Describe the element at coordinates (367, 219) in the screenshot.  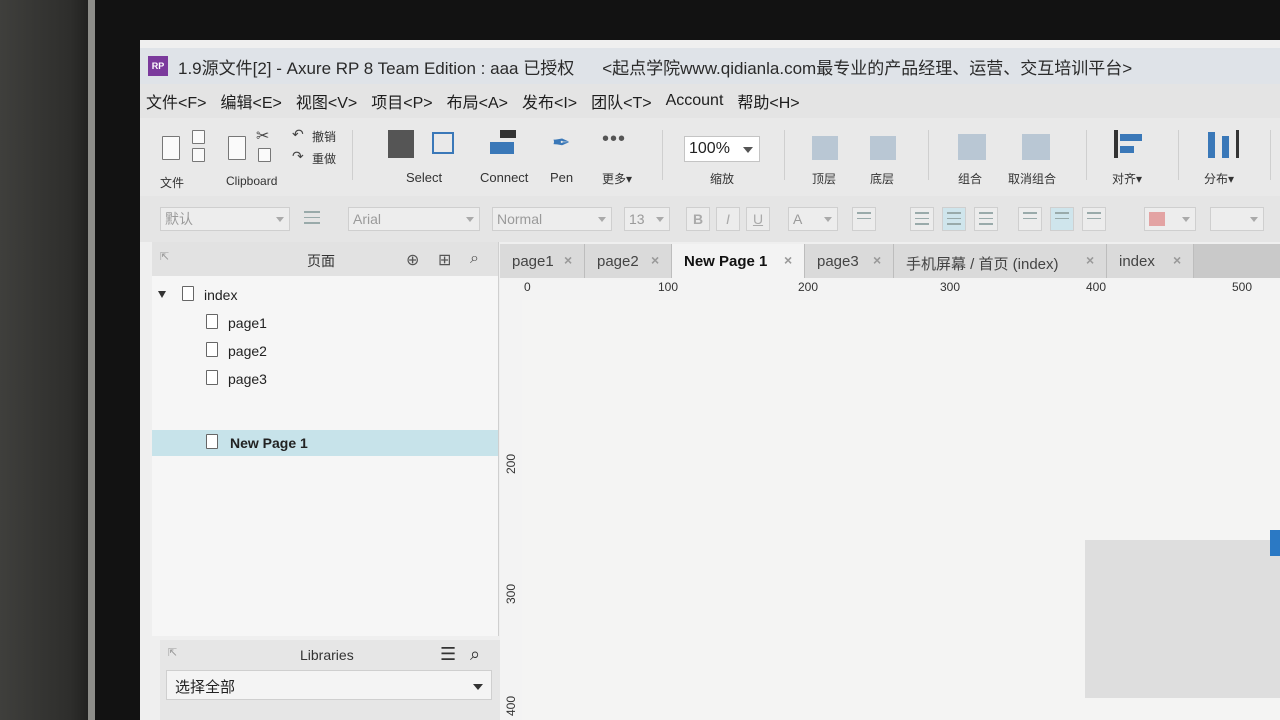
I see `font-family-value: Arial` at that location.